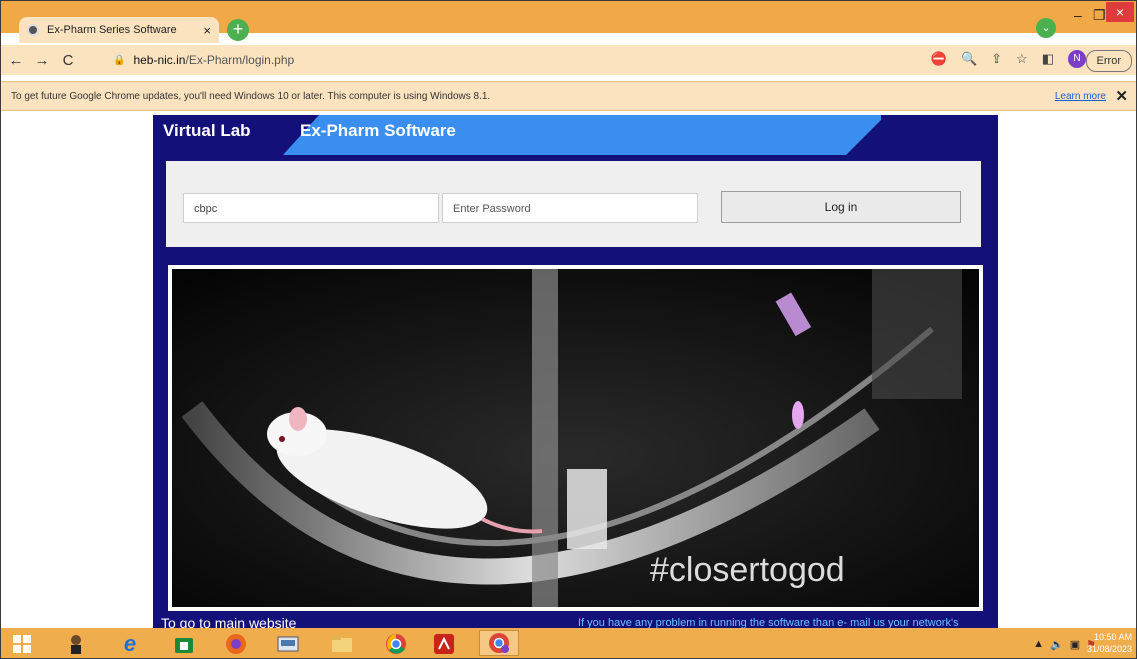 The width and height of the screenshot is (1137, 659). What do you see at coordinates (16, 60) in the screenshot?
I see `back-icon: ←` at bounding box center [16, 60].